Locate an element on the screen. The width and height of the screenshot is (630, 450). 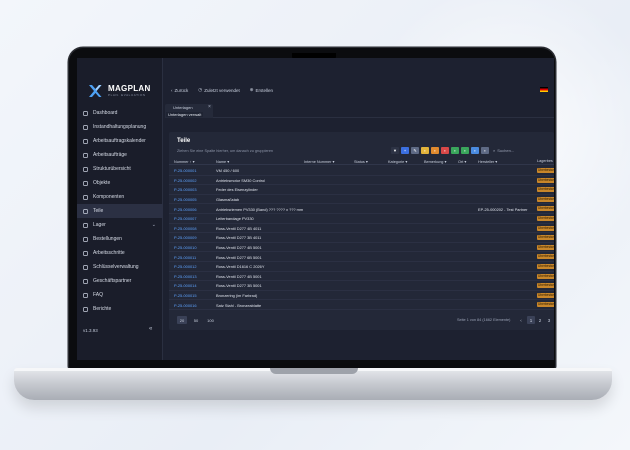
collapse-sidebar-button: « is located at coordinates (150, 329).